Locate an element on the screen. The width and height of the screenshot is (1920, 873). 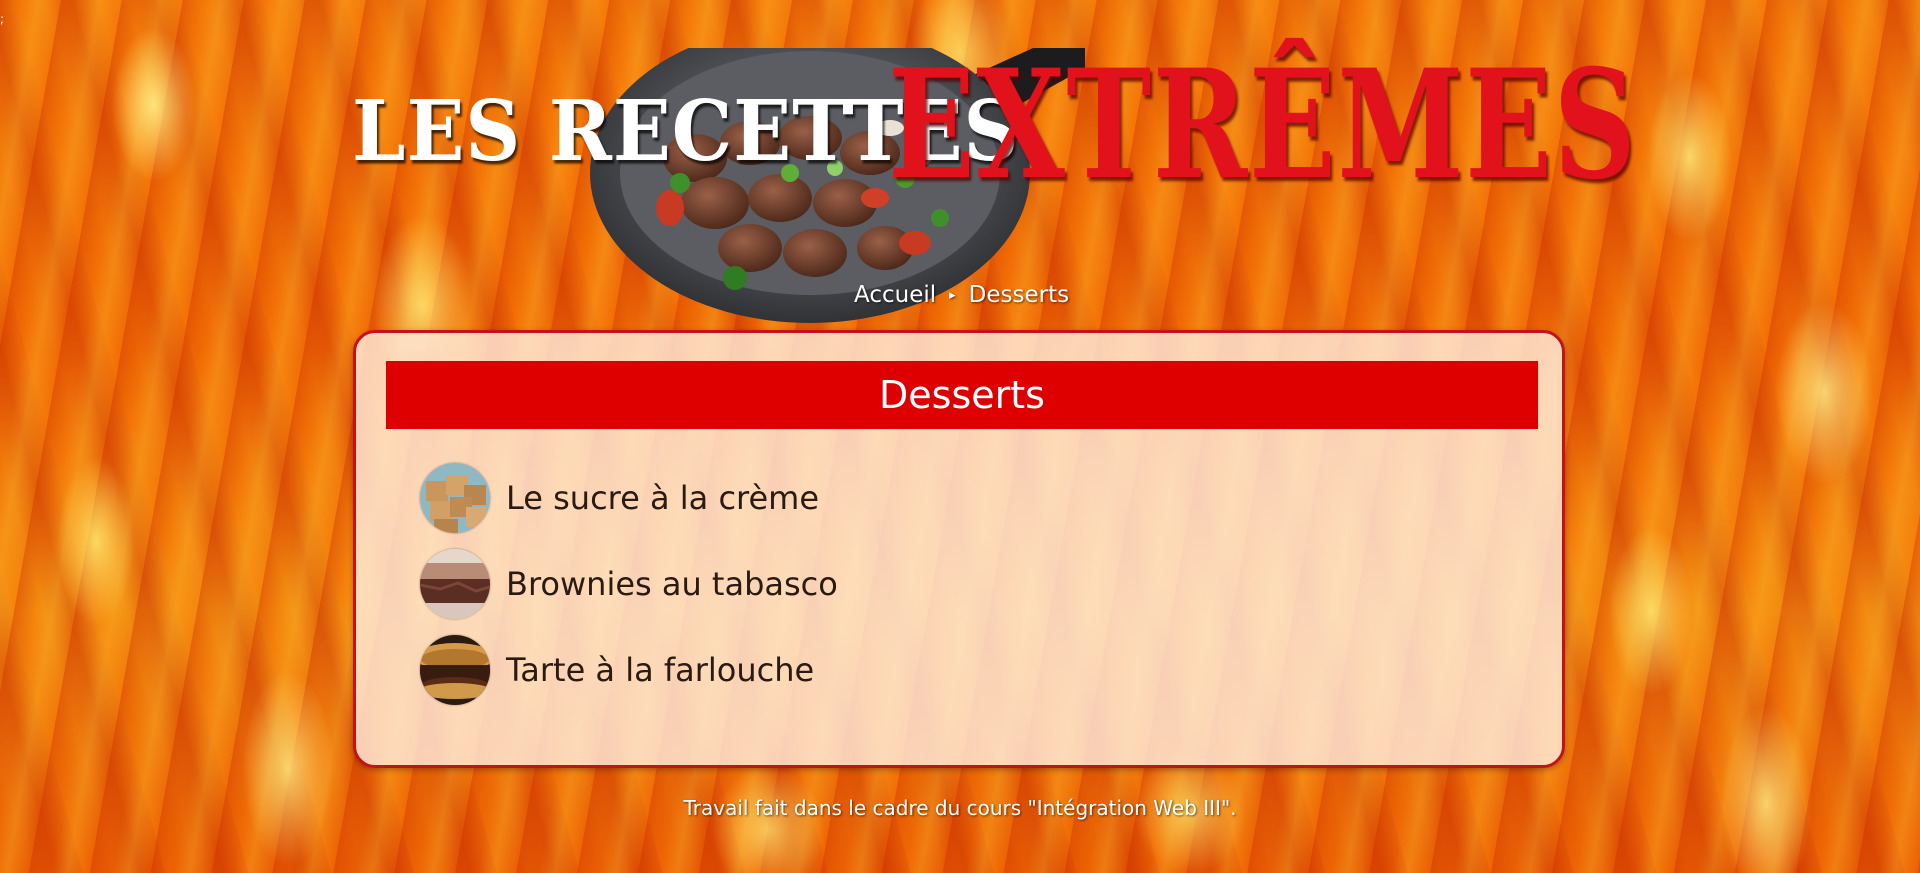
breadcrumb-current: Desserts is located at coordinates (1019, 295).